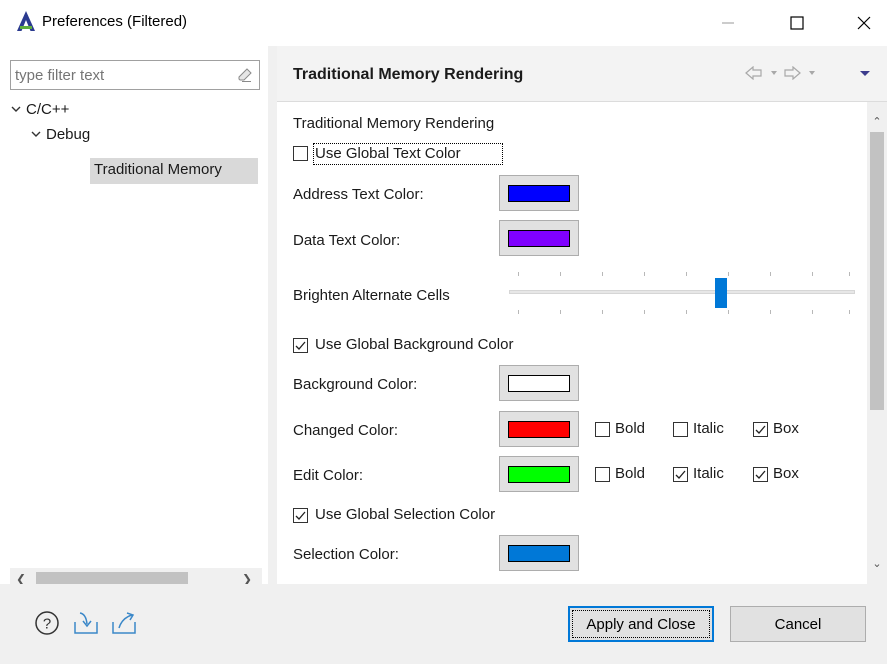 Image resolution: width=887 pixels, height=664 pixels. What do you see at coordinates (300, 153) in the screenshot?
I see `use-global-text-color-checkbox` at bounding box center [300, 153].